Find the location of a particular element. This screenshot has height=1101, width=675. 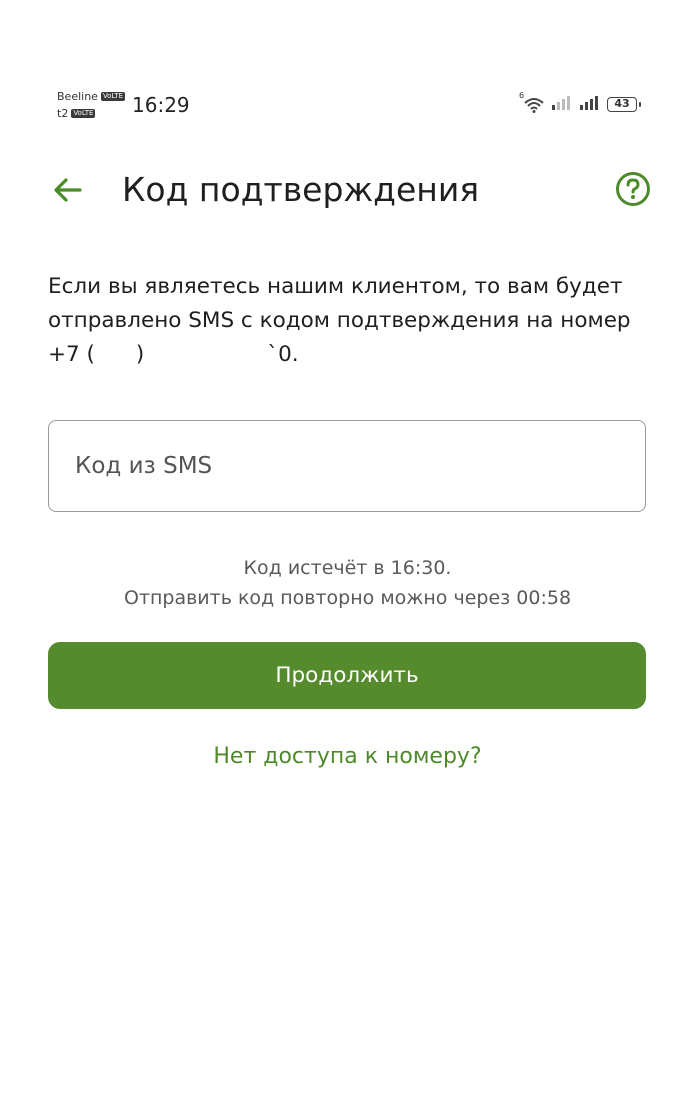

help-button is located at coordinates (633, 189).